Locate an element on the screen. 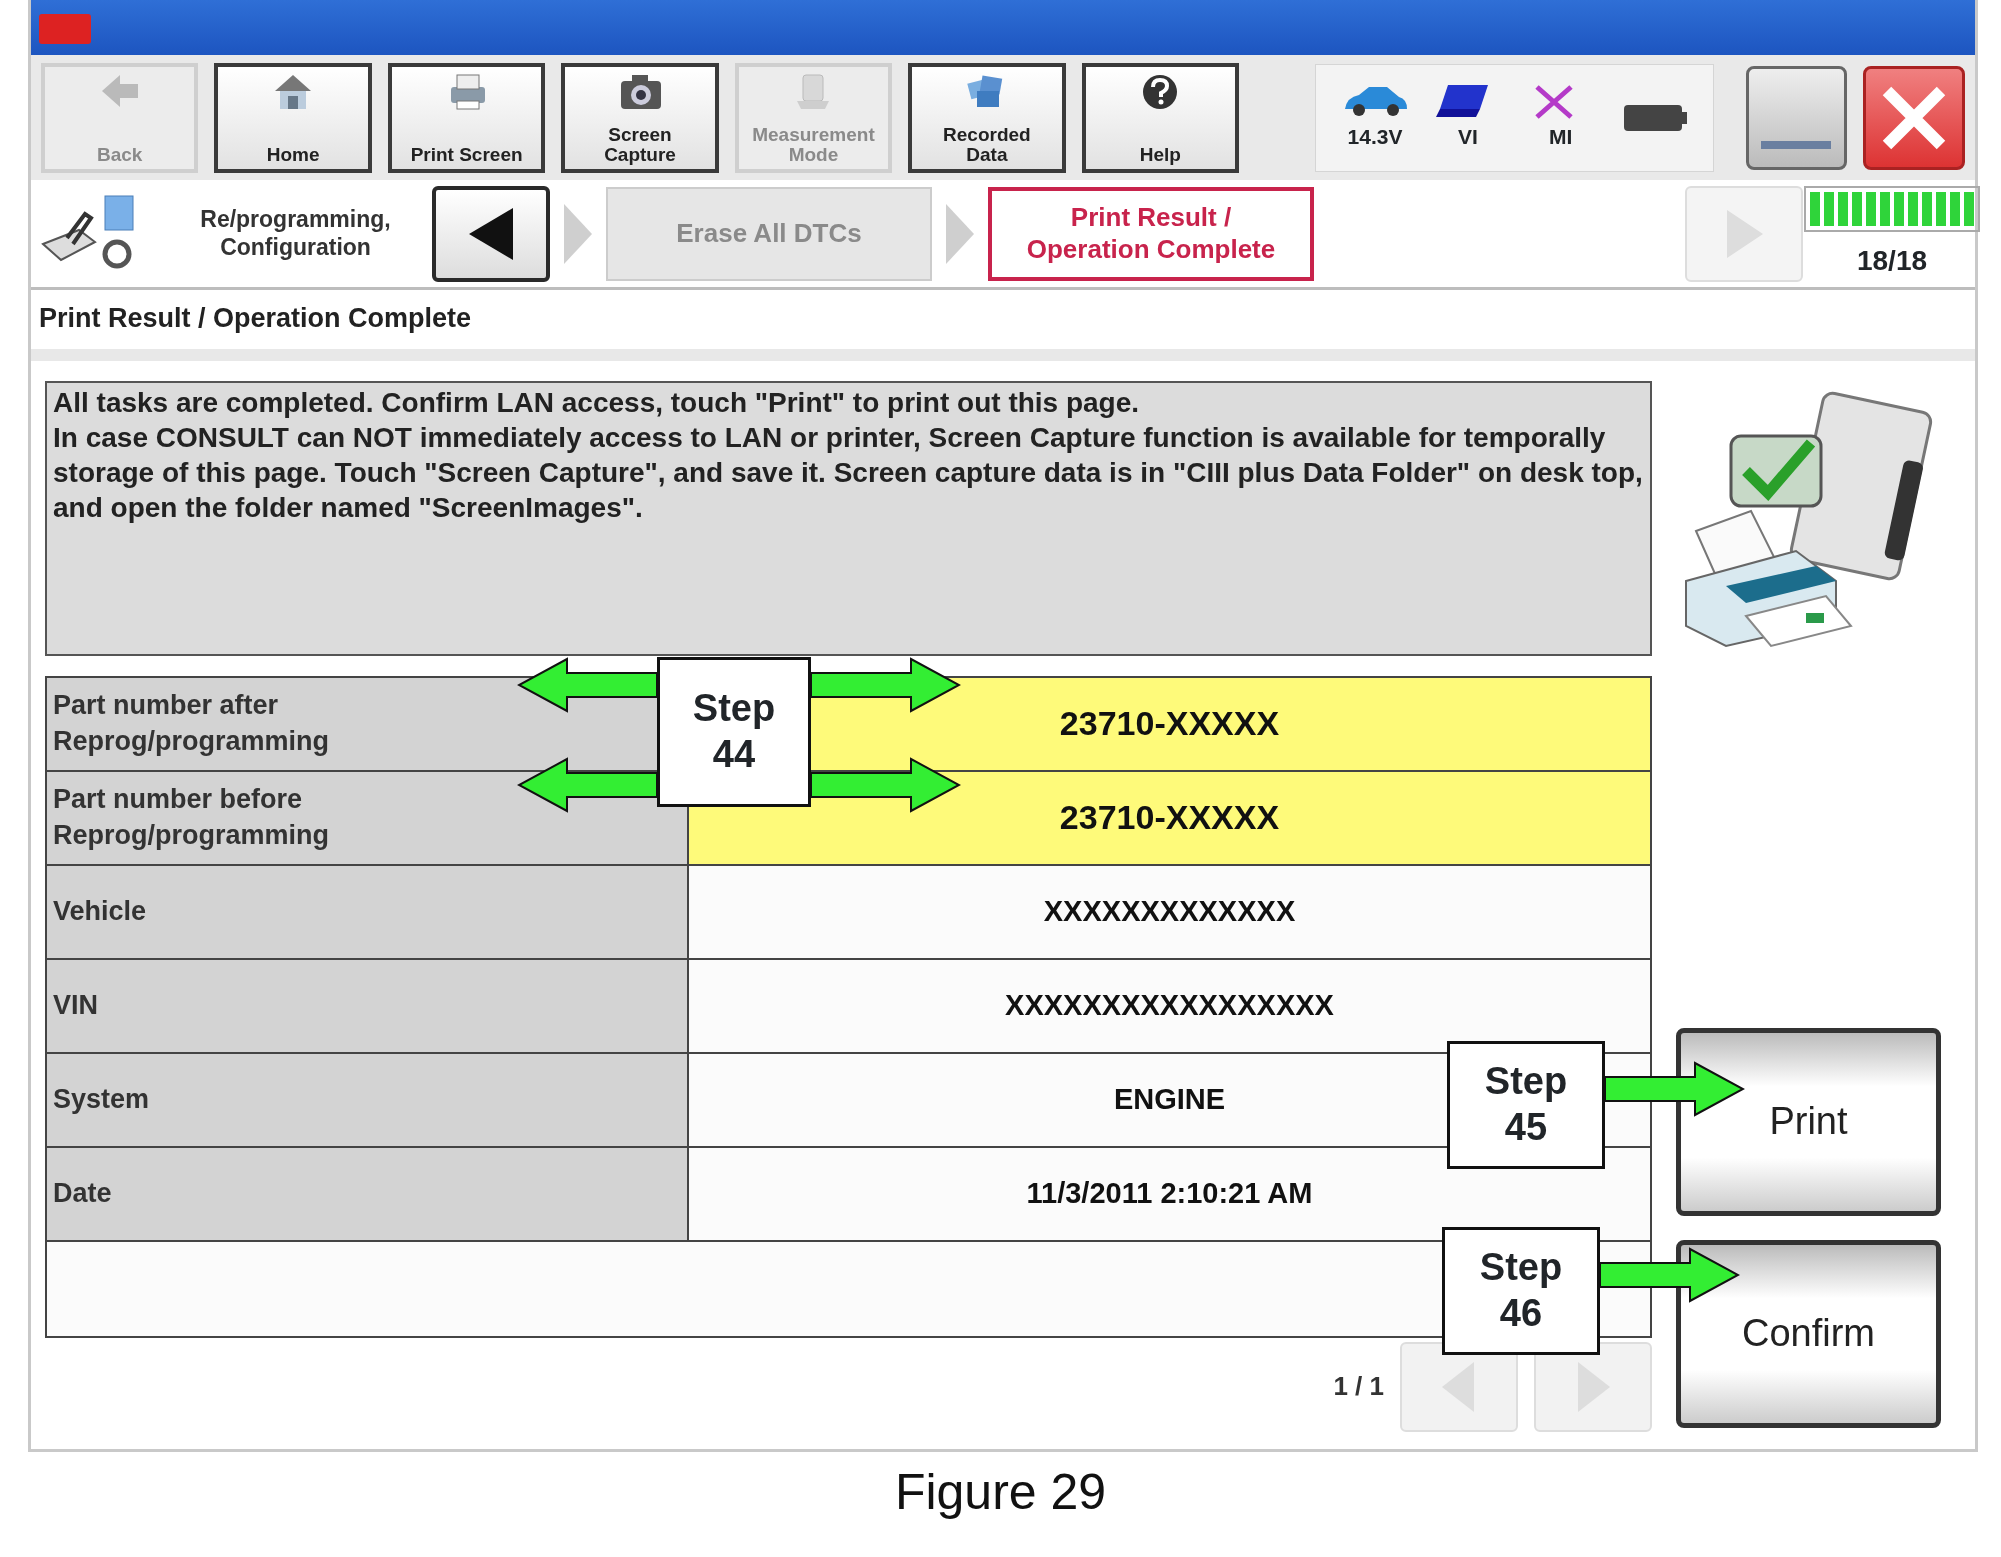 The height and width of the screenshot is (1557, 2001). toolbar-button: Help is located at coordinates (1160, 117).